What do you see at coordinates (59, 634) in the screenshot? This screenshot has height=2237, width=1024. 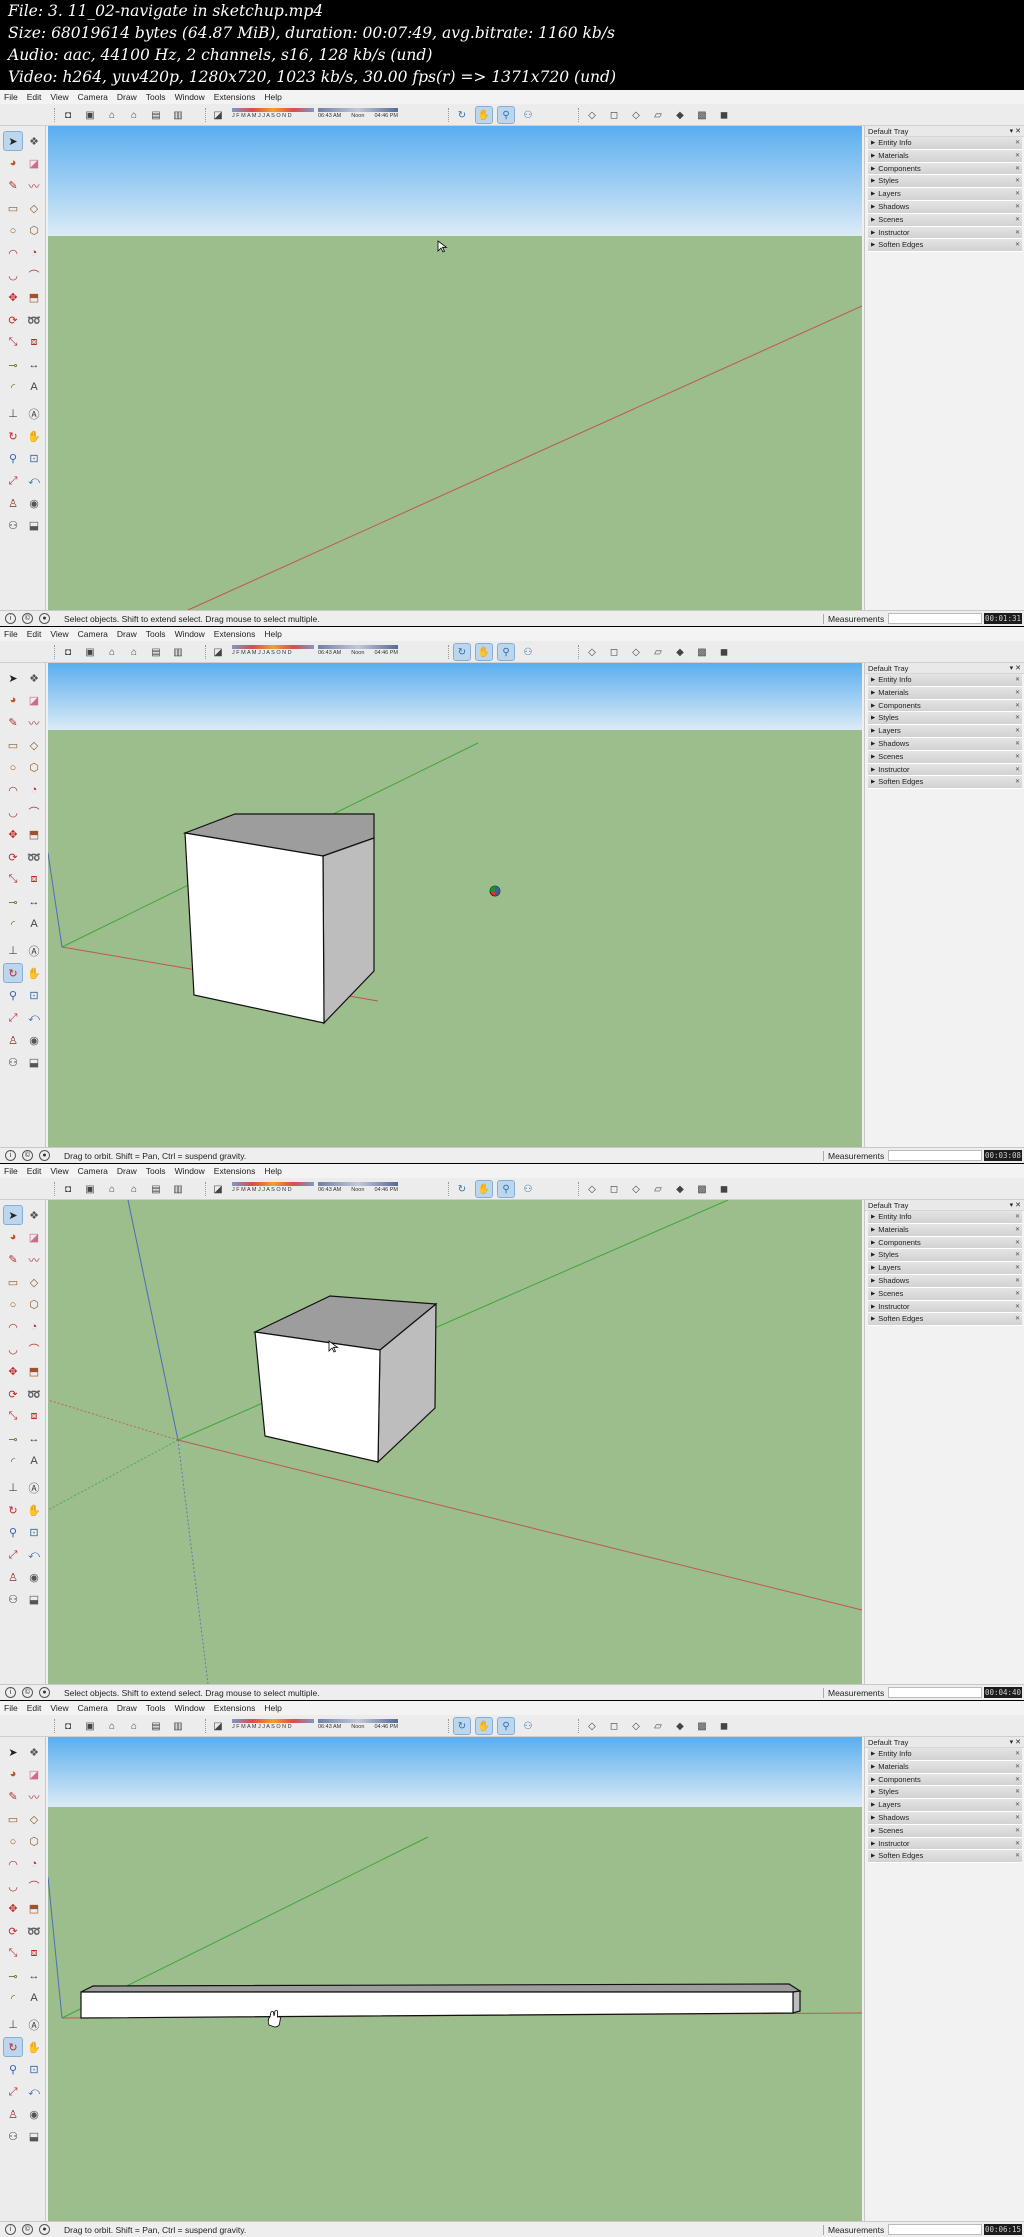 I see `menu-view: View` at bounding box center [59, 634].